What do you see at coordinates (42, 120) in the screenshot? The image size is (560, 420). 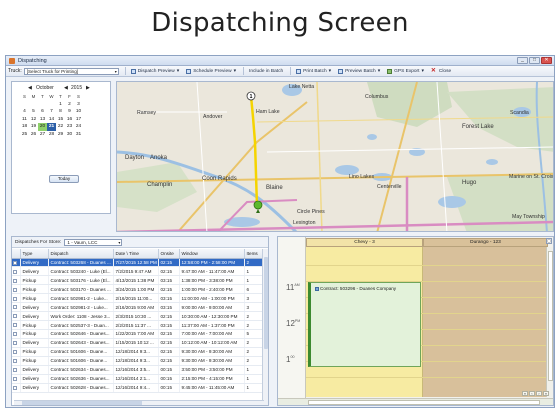 I see `calendar-day: 13` at bounding box center [42, 120].